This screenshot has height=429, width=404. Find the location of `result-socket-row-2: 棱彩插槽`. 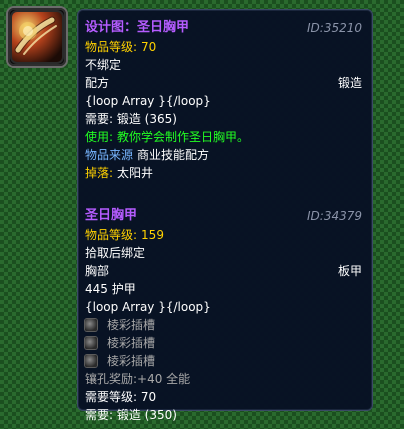

result-socket-row-2: 棱彩插槽 is located at coordinates (223, 343).